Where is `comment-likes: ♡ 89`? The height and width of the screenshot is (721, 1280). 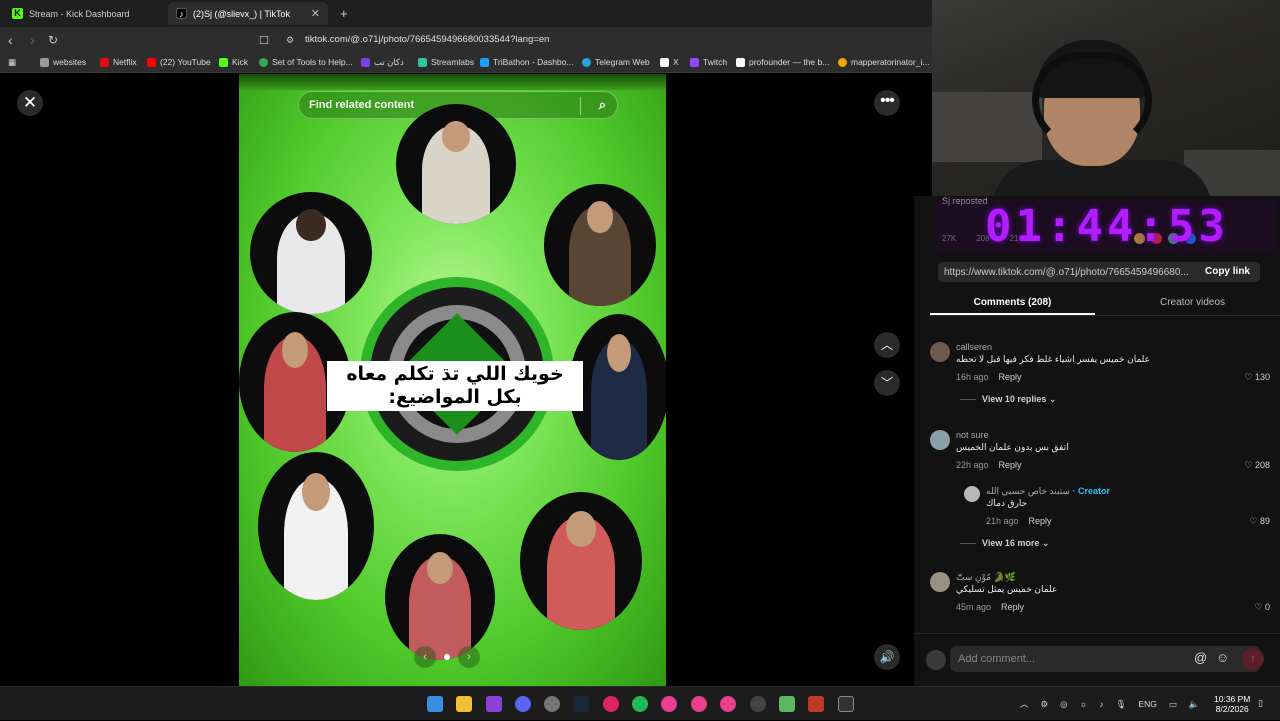
comment-likes: ♡ 89 is located at coordinates (1259, 521).